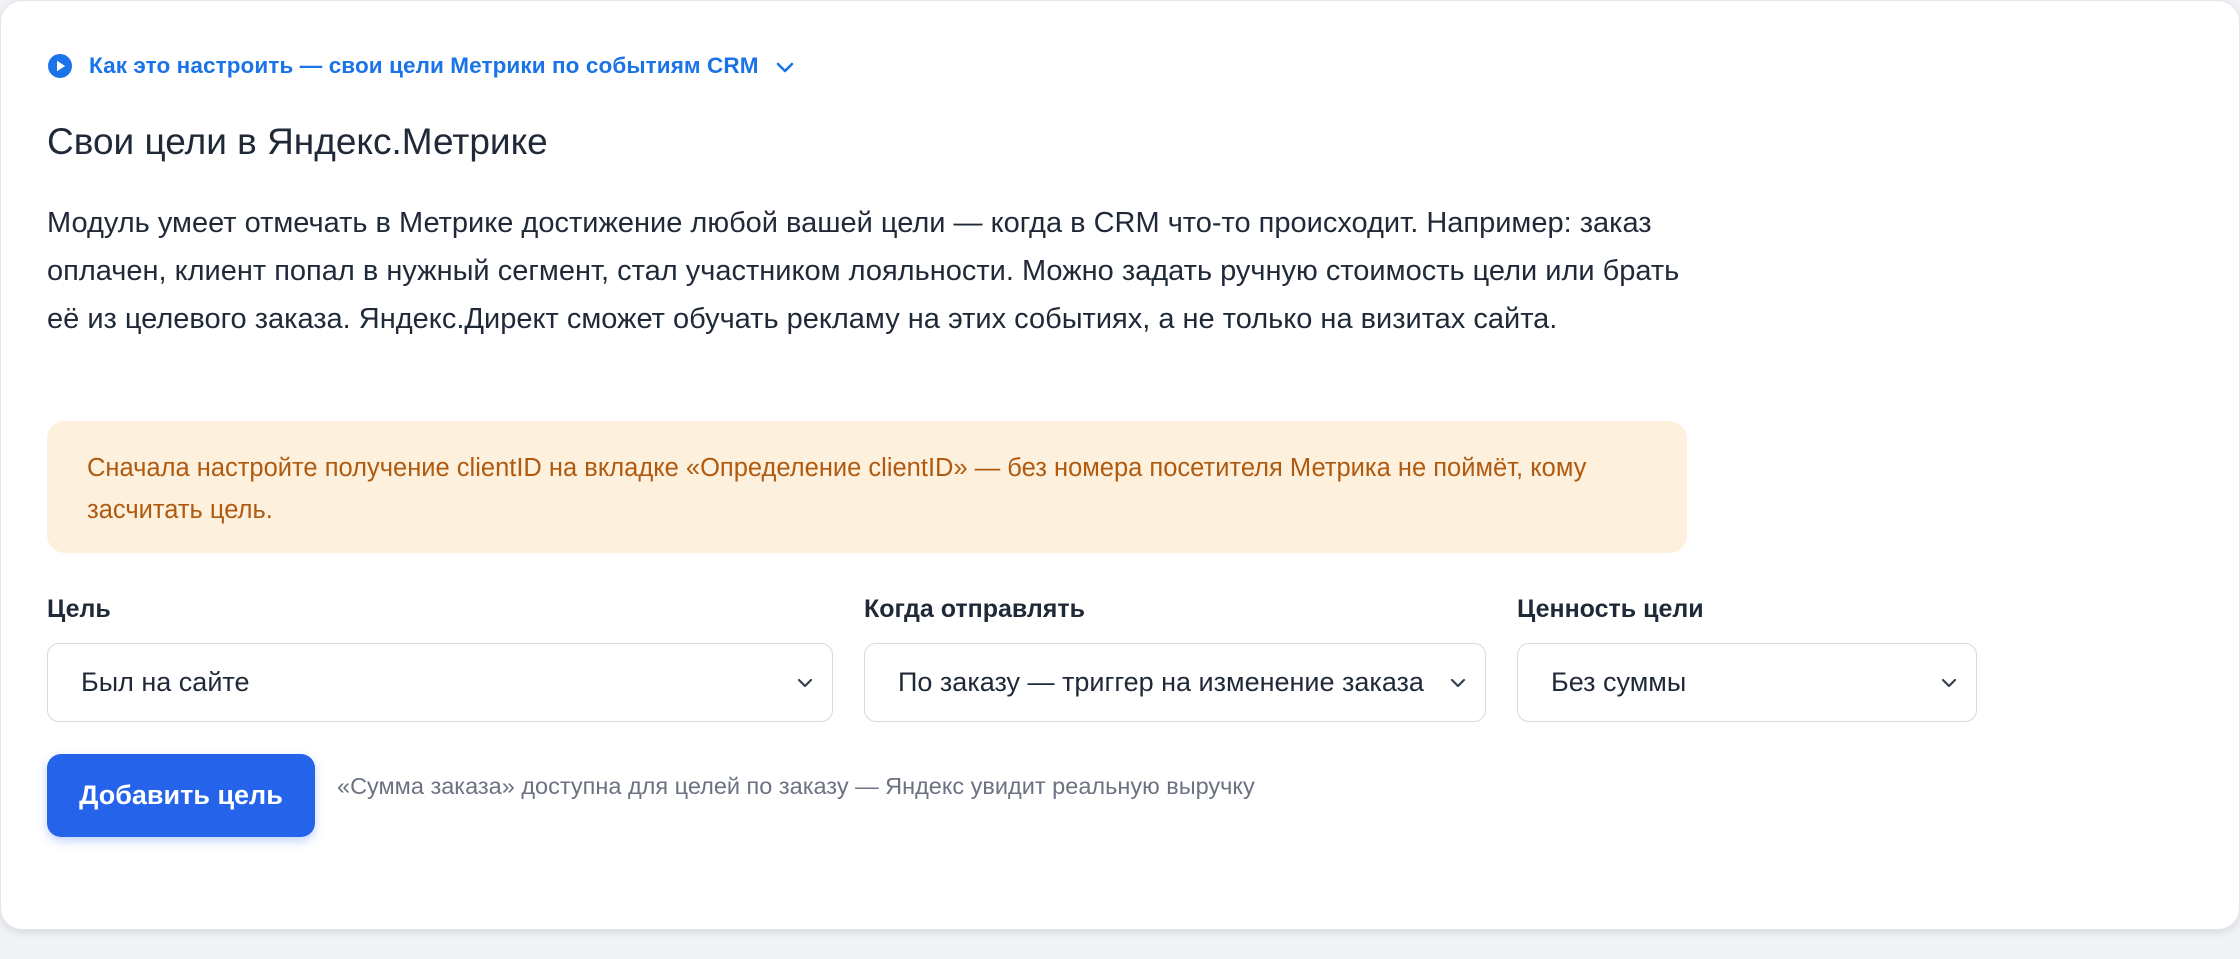 The height and width of the screenshot is (959, 2240). I want to click on goal-select-value: Был на сайте, so click(165, 682).